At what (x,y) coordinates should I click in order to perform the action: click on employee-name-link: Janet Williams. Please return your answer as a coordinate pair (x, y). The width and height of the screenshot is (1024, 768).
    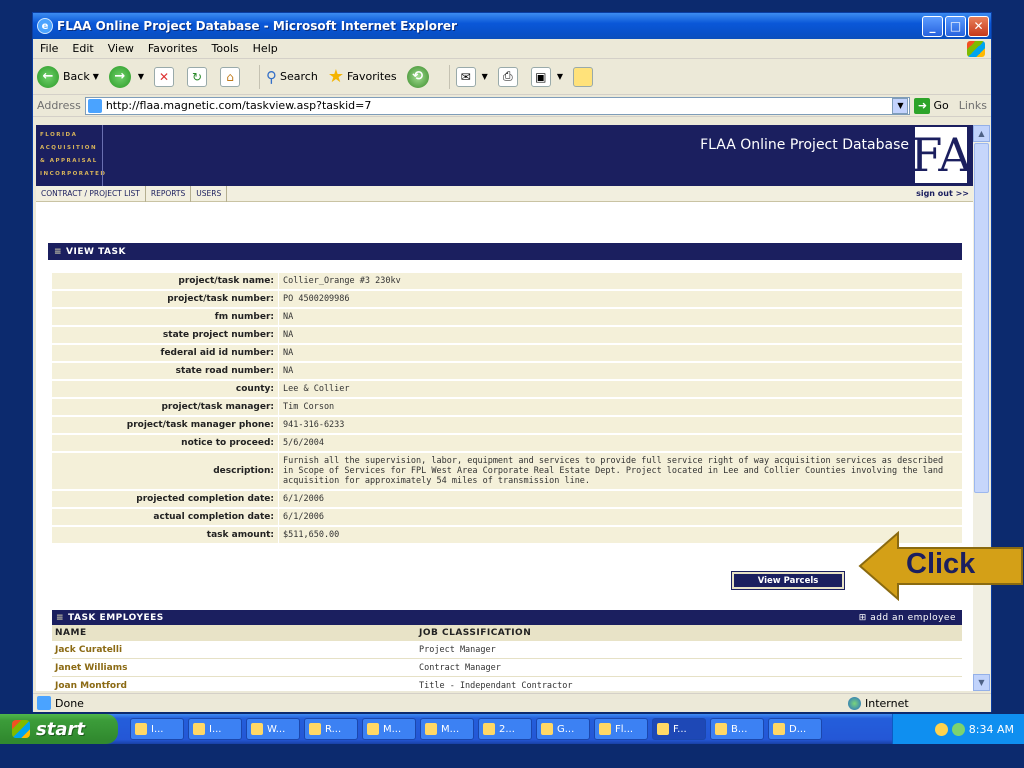
    Looking at the image, I should click on (234, 668).